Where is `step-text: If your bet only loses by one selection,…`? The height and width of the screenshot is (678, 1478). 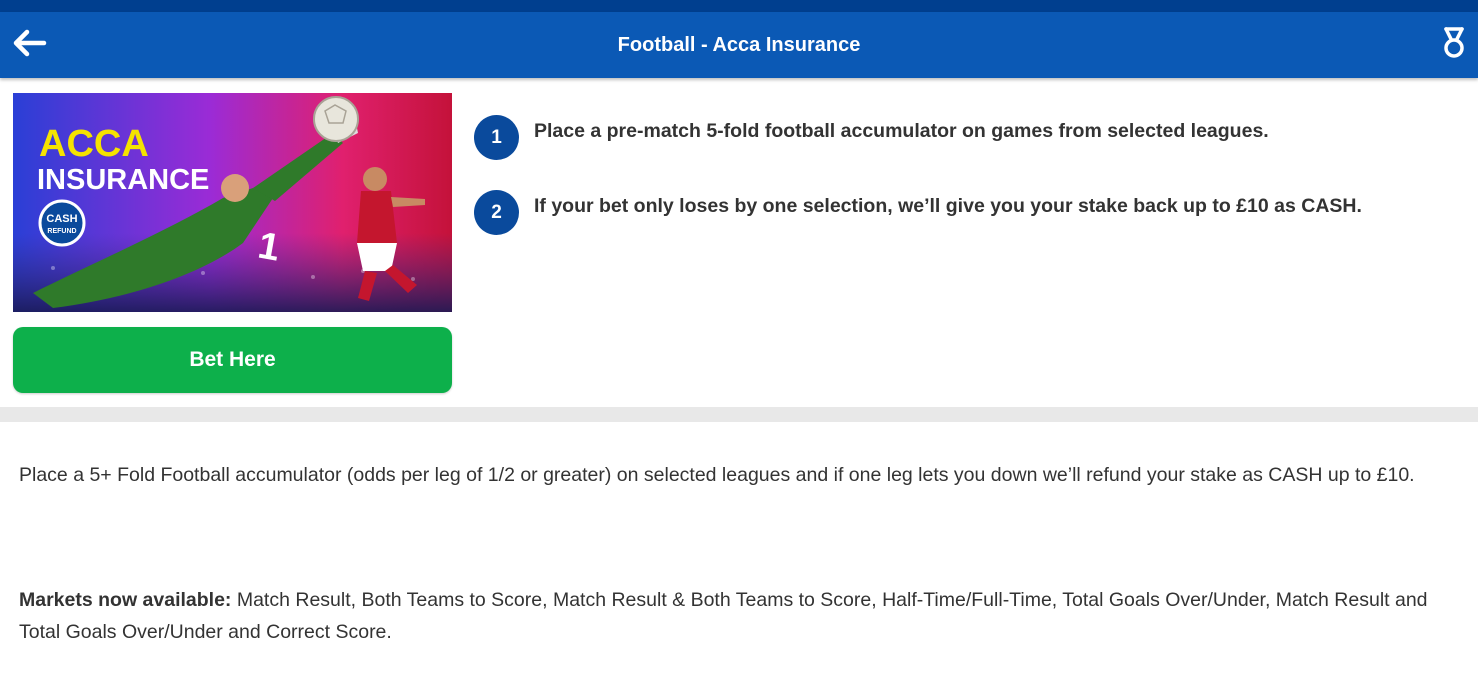 step-text: If your bet only loses by one selection,… is located at coordinates (948, 206).